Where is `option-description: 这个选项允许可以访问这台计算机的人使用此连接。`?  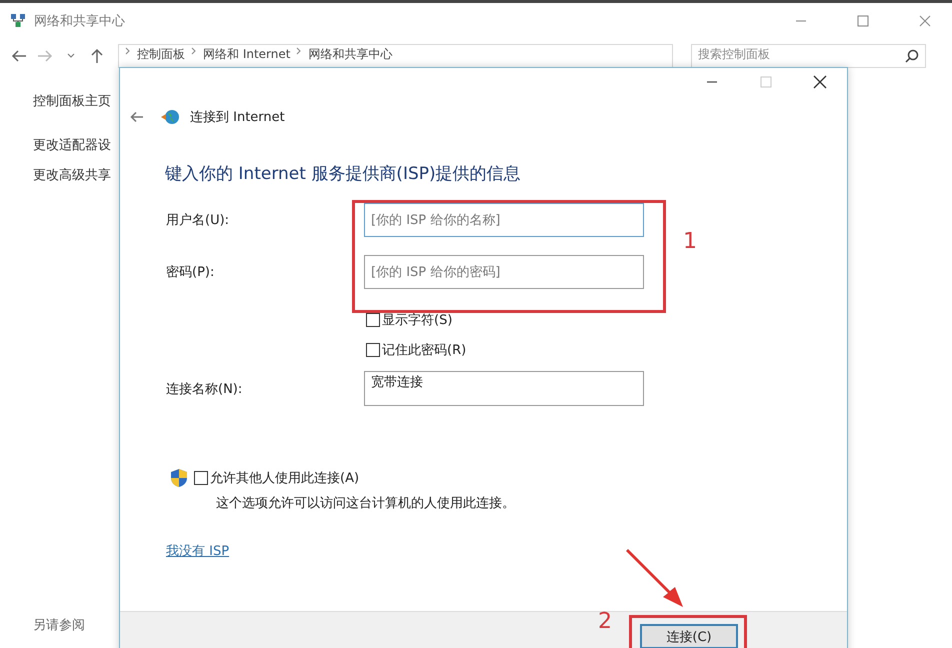
option-description: 这个选项允许可以访问这台计算机的人使用此连接。 is located at coordinates (366, 503).